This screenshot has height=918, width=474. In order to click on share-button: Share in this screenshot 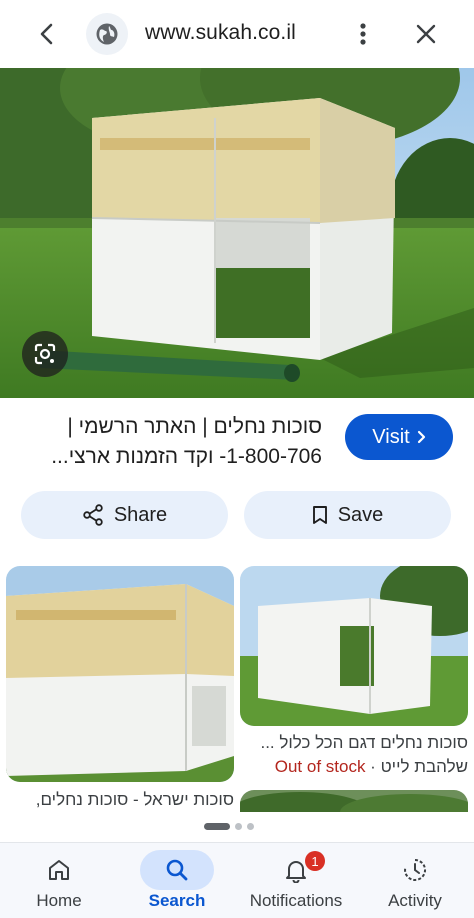, I will do `click(124, 515)`.